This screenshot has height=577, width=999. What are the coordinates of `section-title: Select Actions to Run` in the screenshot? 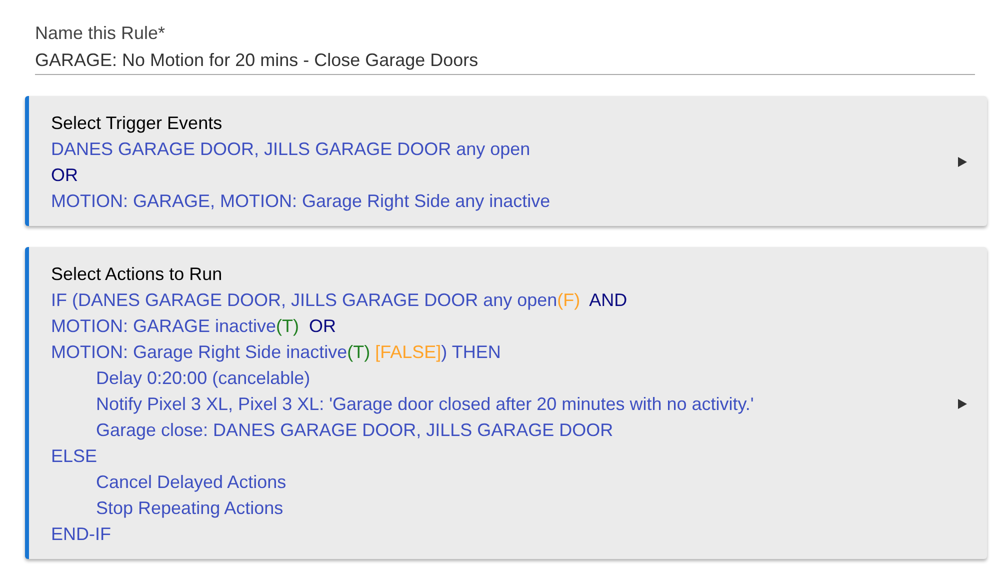 It's located at (136, 274).